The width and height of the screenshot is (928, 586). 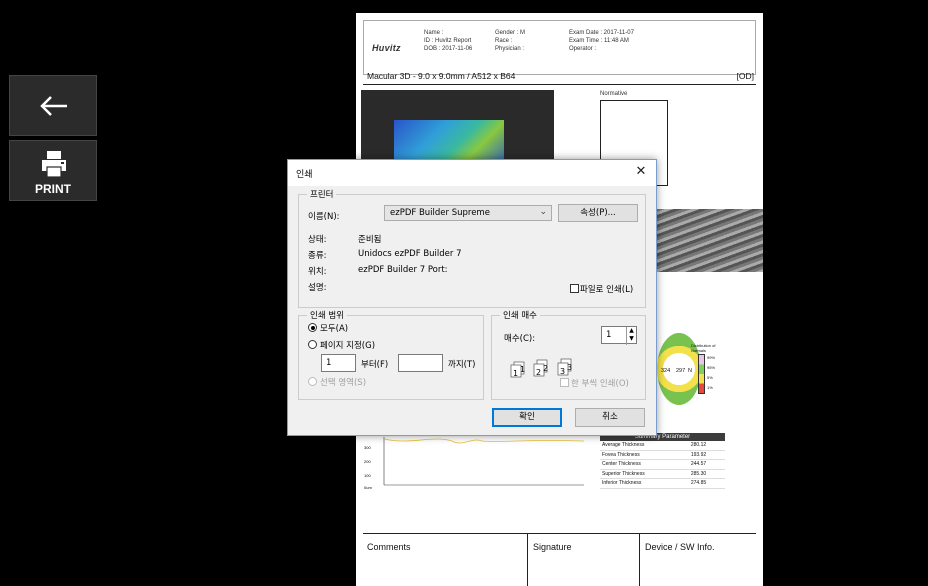 I want to click on summary-value: 274.85, so click(x=698, y=483).